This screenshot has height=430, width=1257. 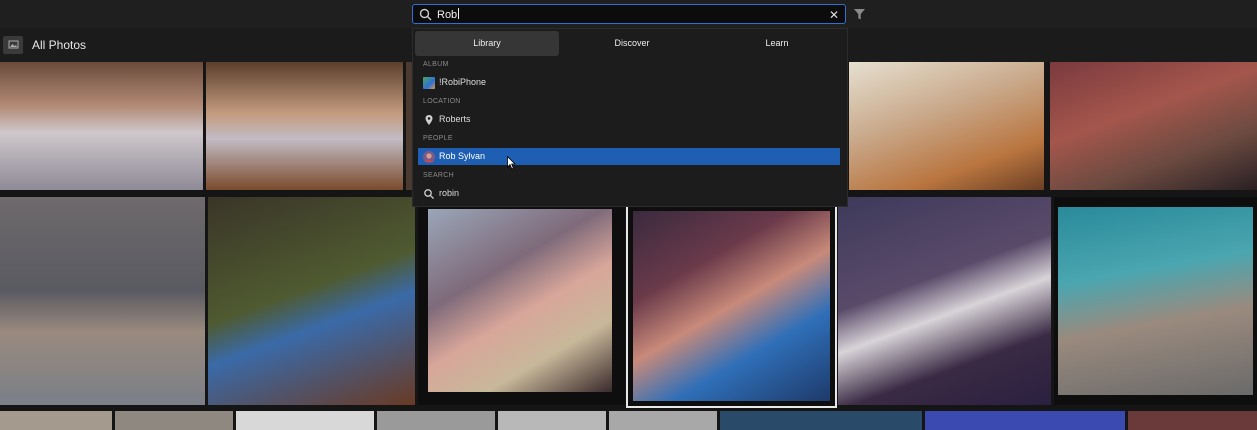 I want to click on suggestion-search-robin: robin, so click(x=629, y=193).